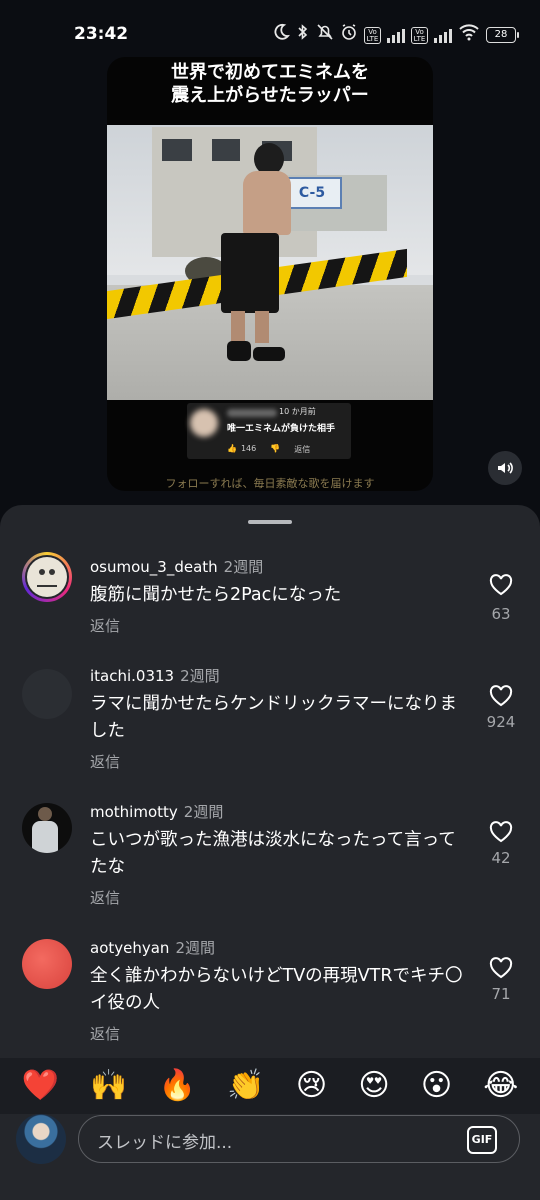  Describe the element at coordinates (500, 1086) in the screenshot. I see `emoji-laughing: 😂` at that location.